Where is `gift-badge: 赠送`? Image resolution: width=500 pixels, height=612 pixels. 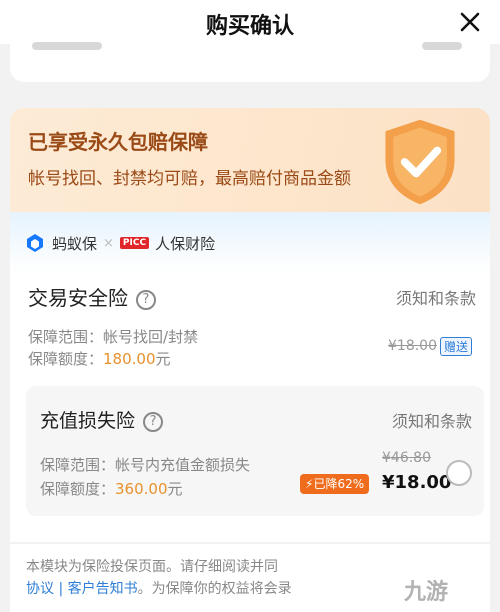 gift-badge: 赠送 is located at coordinates (456, 346).